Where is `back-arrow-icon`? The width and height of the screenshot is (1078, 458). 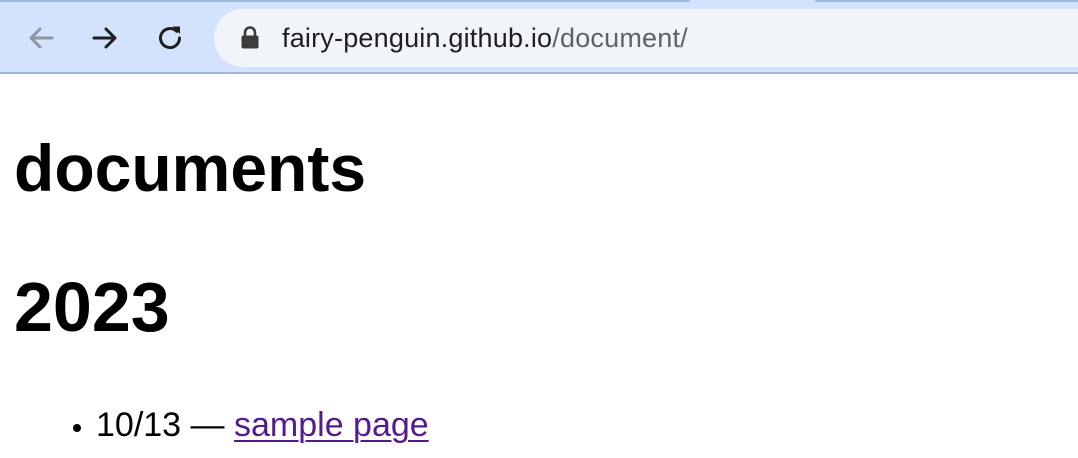 back-arrow-icon is located at coordinates (41, 38).